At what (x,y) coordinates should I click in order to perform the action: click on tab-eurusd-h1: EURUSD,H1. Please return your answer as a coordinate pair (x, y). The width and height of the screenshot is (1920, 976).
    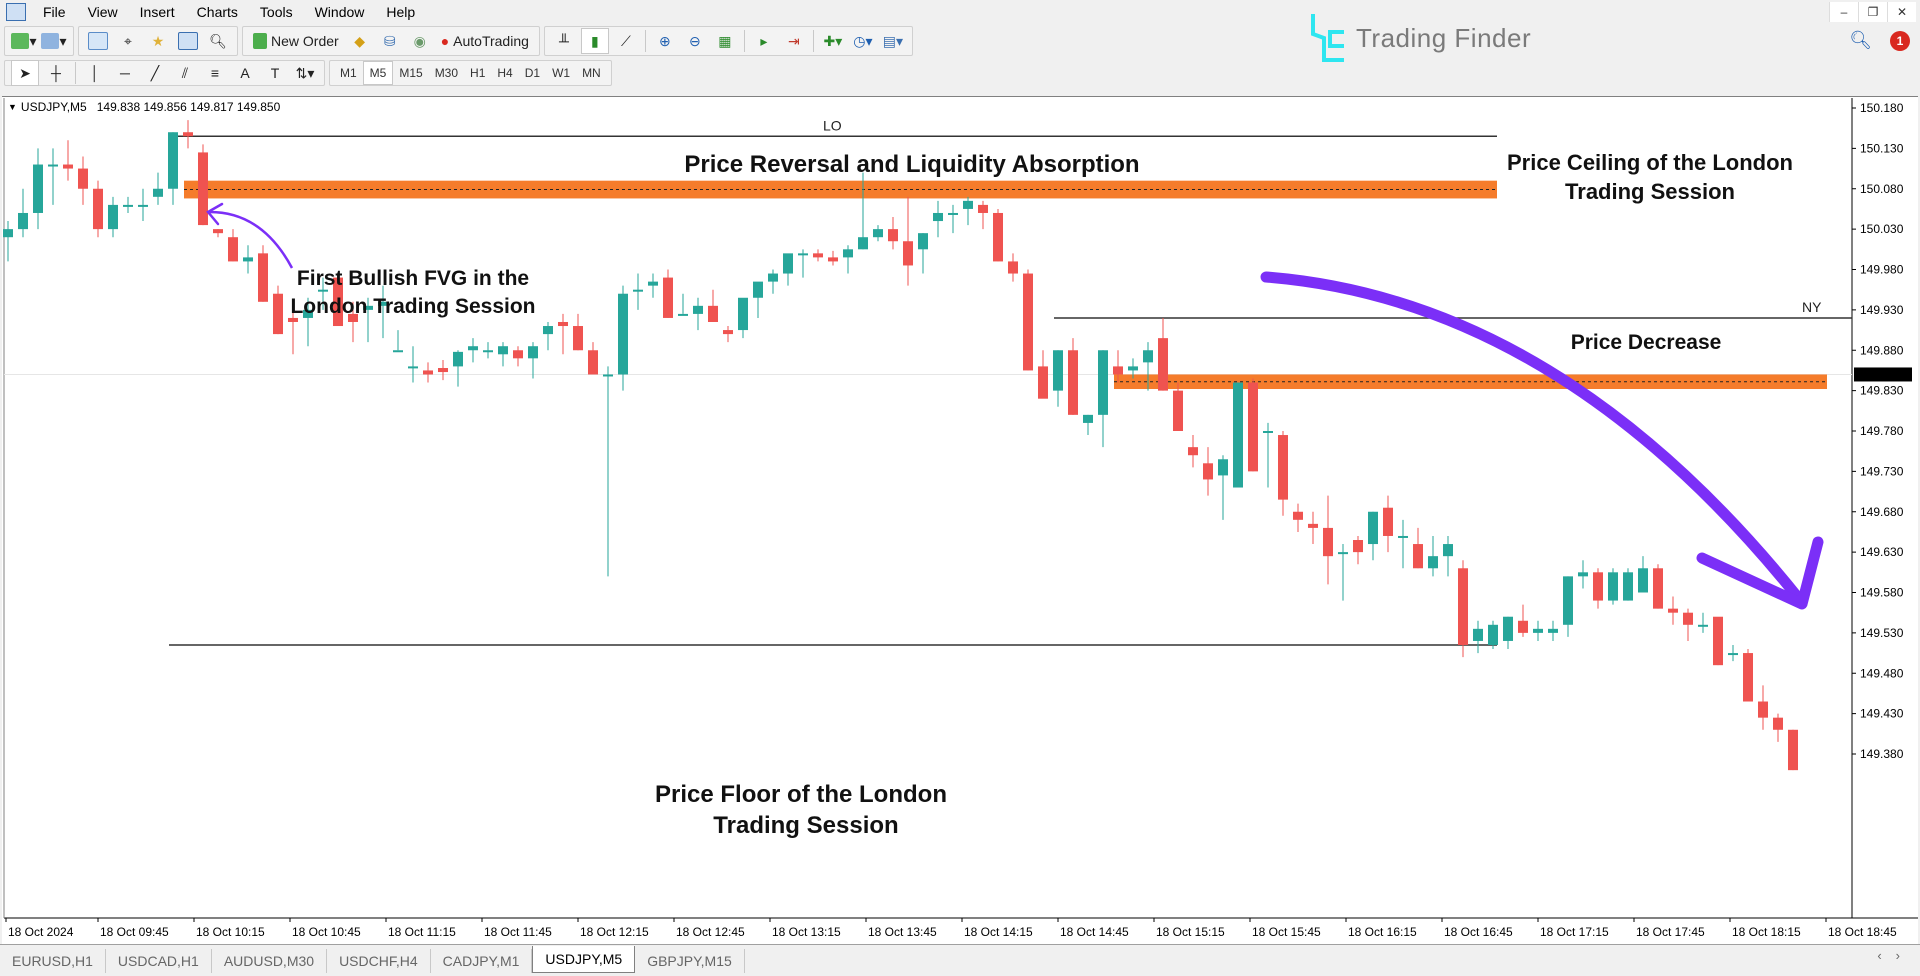
    Looking at the image, I should click on (53, 961).